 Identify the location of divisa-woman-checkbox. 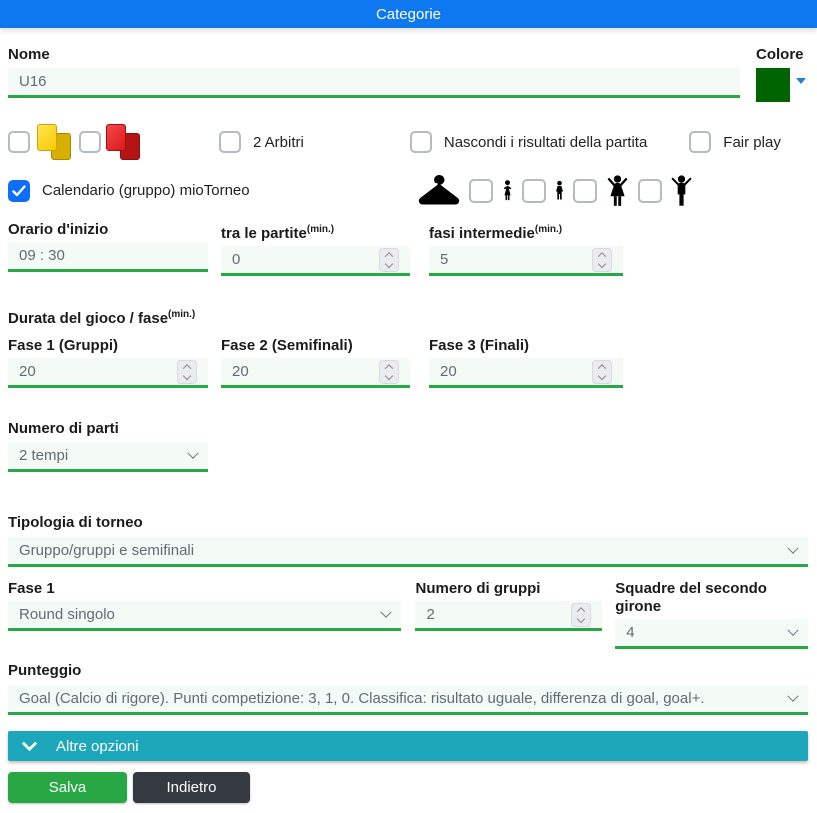
(584, 190).